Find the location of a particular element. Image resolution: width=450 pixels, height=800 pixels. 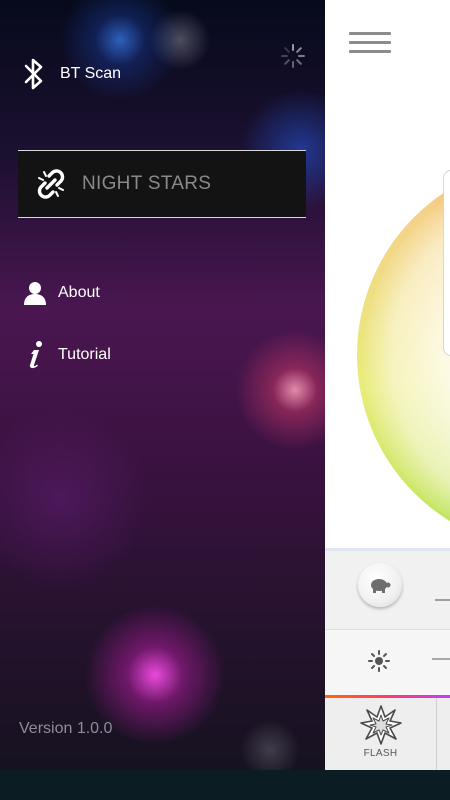

tab-flash-label: FLASH is located at coordinates (380, 753).